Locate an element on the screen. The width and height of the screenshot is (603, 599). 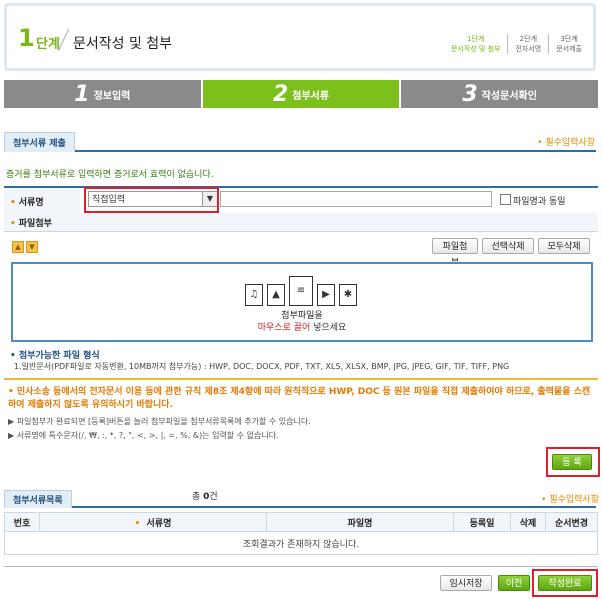
footer-divider is located at coordinates (301, 566).